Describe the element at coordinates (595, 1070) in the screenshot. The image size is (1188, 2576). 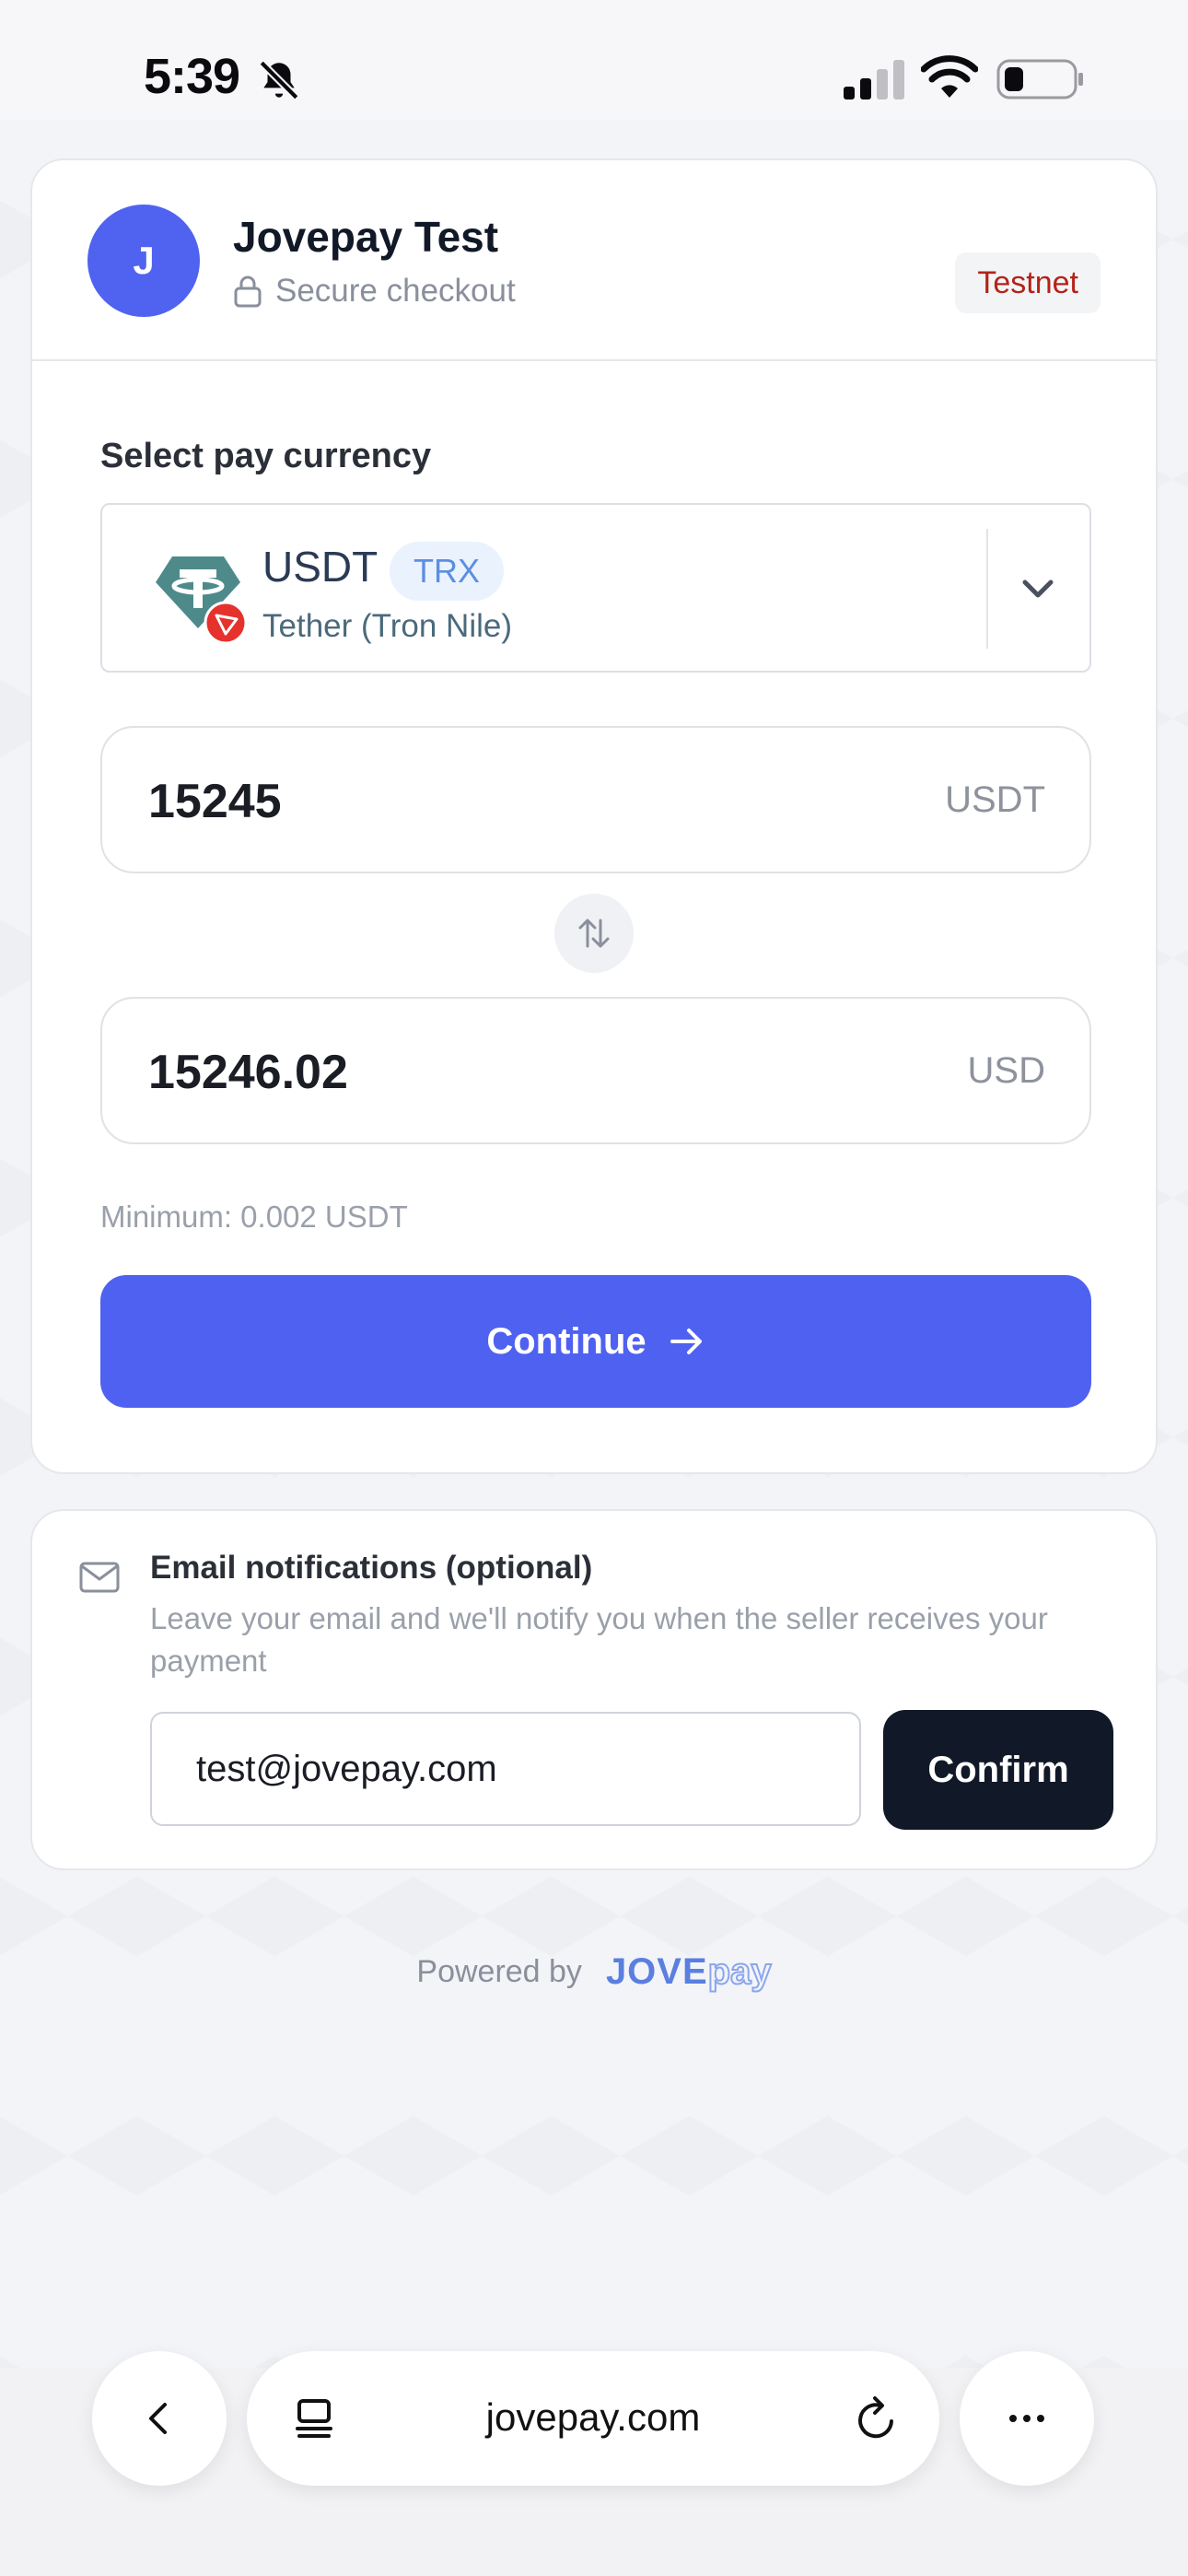
I see `fiat-amount-input: 15246.02 USD` at that location.